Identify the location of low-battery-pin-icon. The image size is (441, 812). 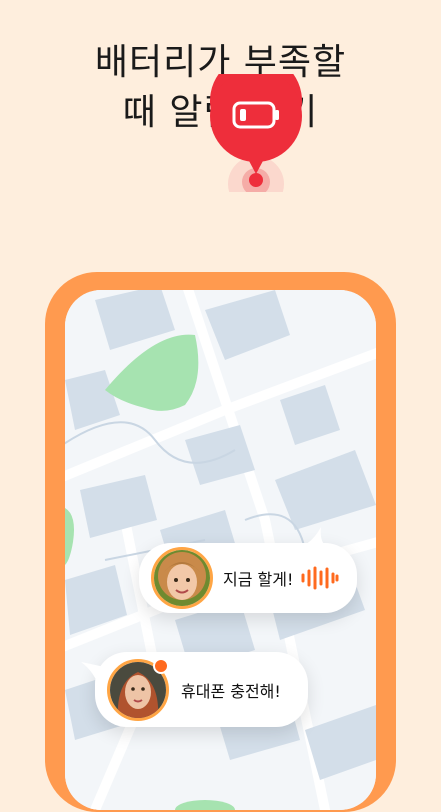
(256, 133).